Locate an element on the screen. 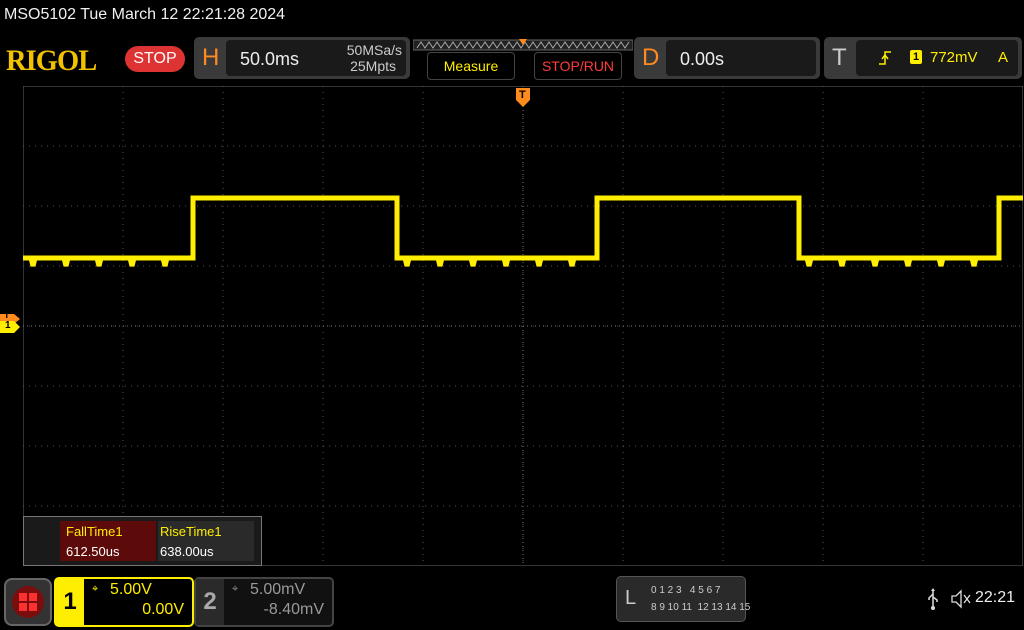 This screenshot has width=1024, height=630. memory-depth: 25Mpts is located at coordinates (373, 66).